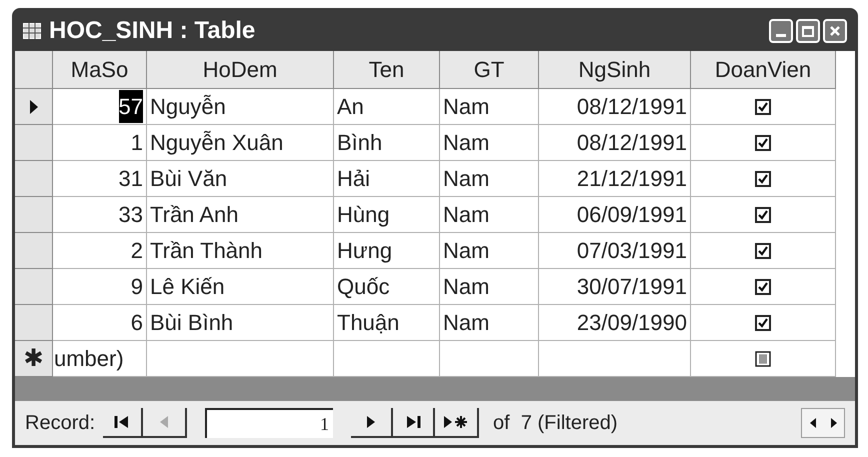 This screenshot has height=457, width=868. What do you see at coordinates (192, 323) in the screenshot?
I see `table-cell-text: Bùi Bình` at bounding box center [192, 323].